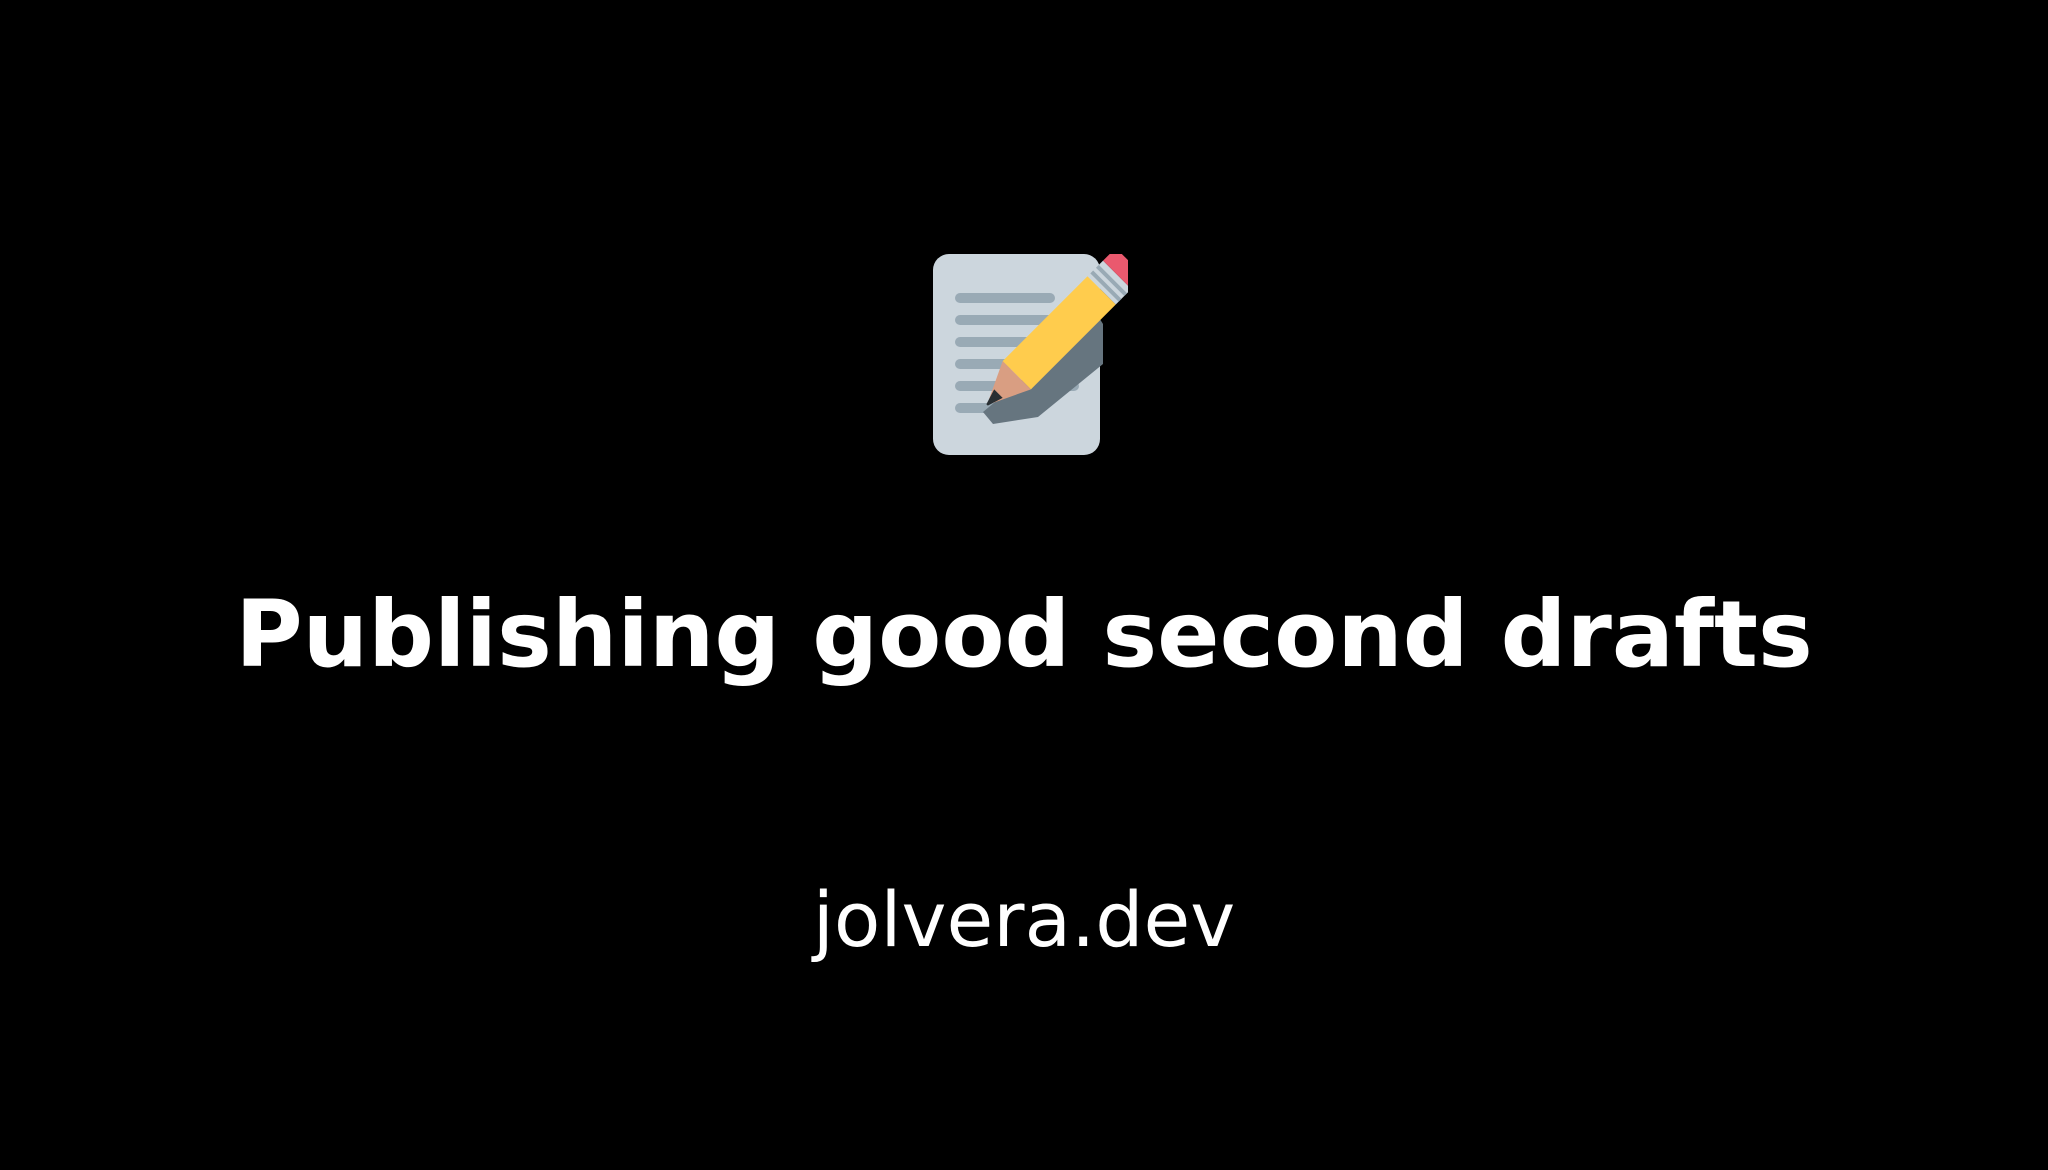 This screenshot has width=2048, height=1170. Describe the element at coordinates (1024, 919) in the screenshot. I see `site-domain: jolvera.dev` at that location.